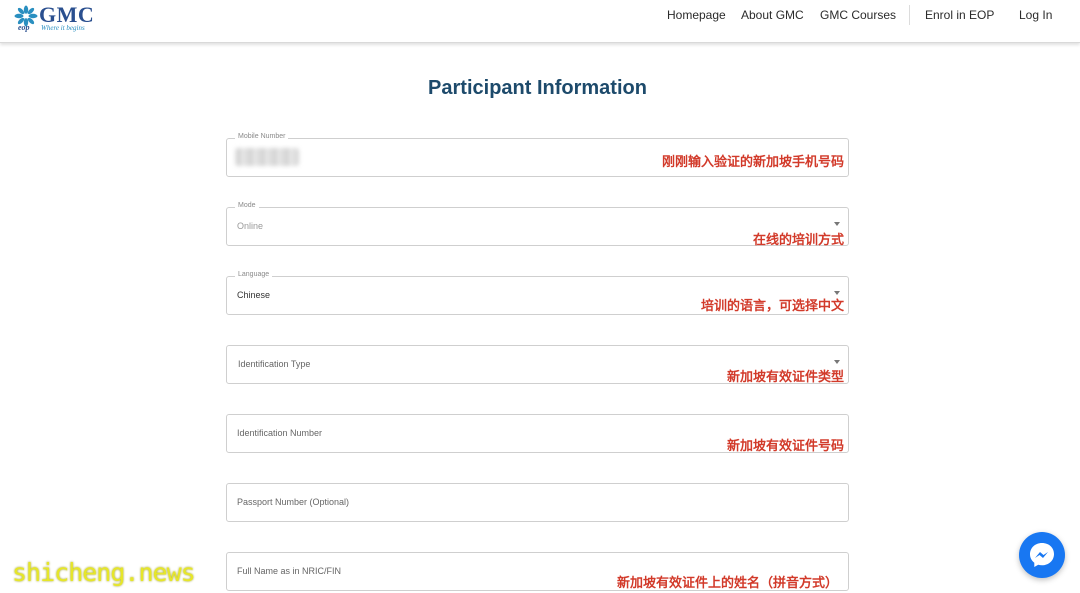 The image size is (1080, 593). I want to click on annotation-id-number: 新加坡有效证件号码, so click(785, 445).